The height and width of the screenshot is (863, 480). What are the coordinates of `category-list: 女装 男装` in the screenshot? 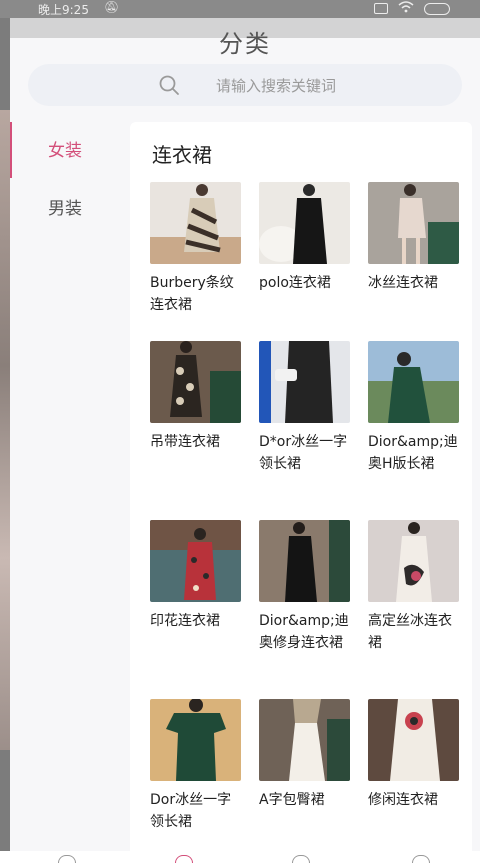 It's located at (65, 180).